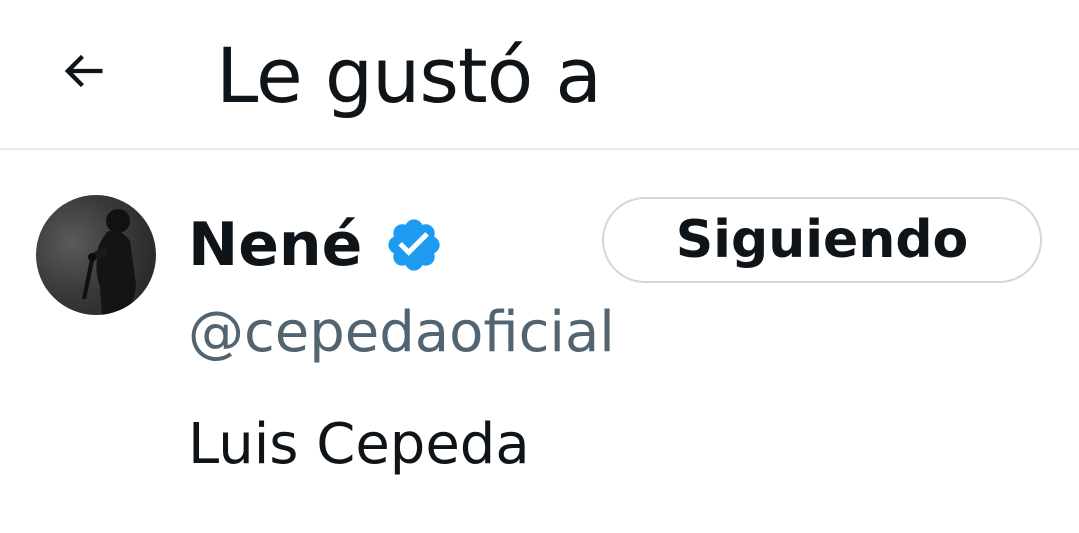 This screenshot has height=533, width=1079. What do you see at coordinates (409, 75) in the screenshot?
I see `page-title: Le gustó a` at bounding box center [409, 75].